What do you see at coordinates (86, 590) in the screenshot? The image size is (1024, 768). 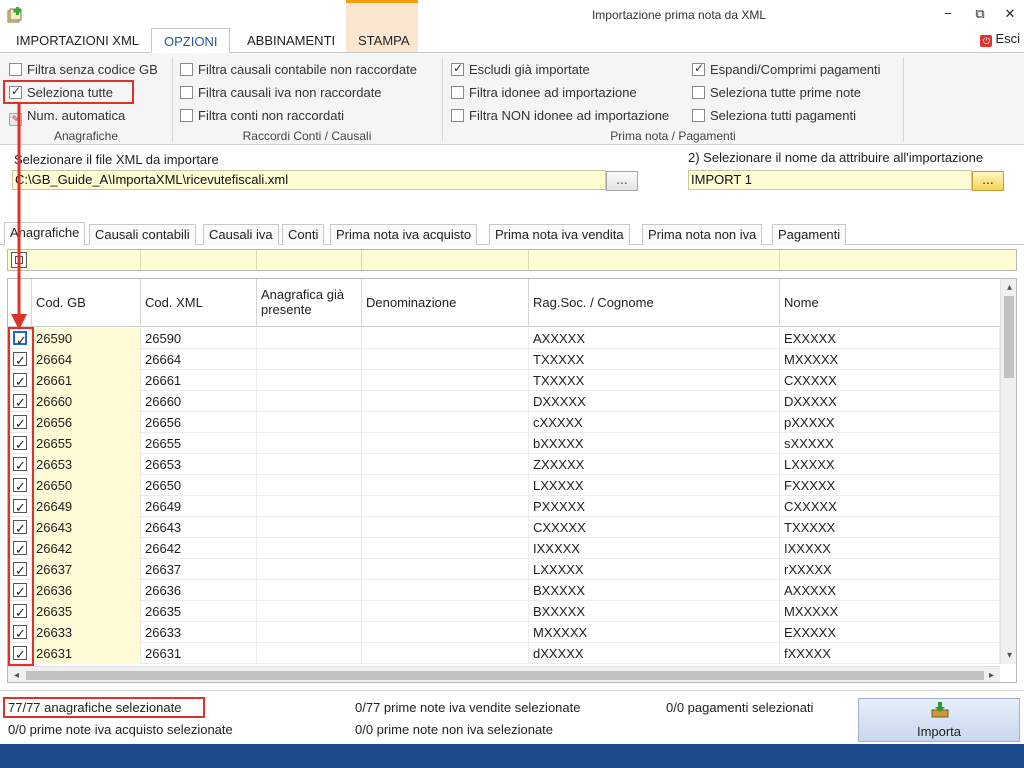 I see `cell-cod-gb: 26636` at bounding box center [86, 590].